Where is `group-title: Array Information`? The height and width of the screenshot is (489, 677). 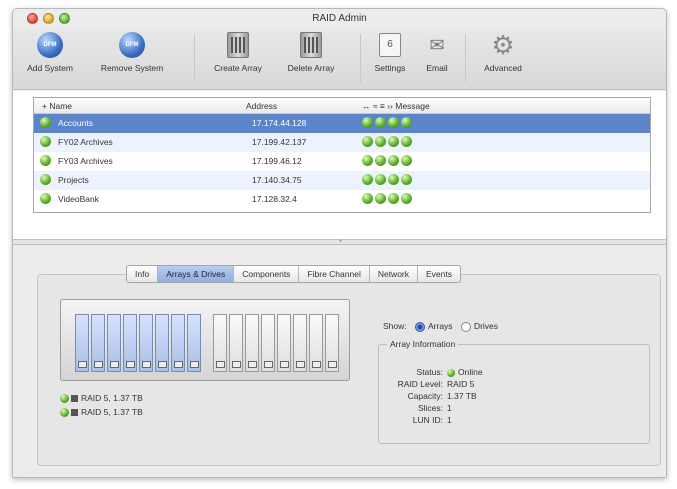
group-title: Array Information is located at coordinates (423, 344).